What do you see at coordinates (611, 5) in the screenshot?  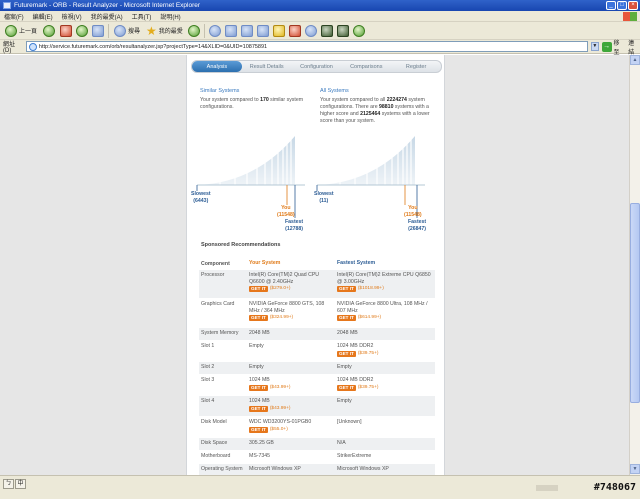 I see `minimize-button: _` at bounding box center [611, 5].